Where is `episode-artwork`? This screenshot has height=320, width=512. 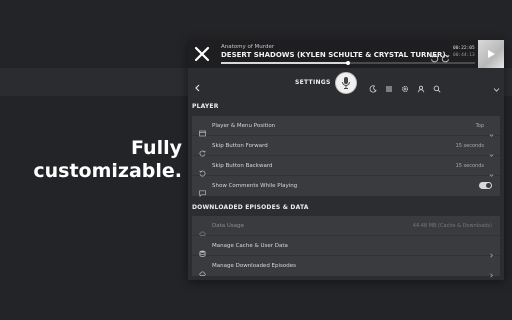
episode-artwork is located at coordinates (491, 54).